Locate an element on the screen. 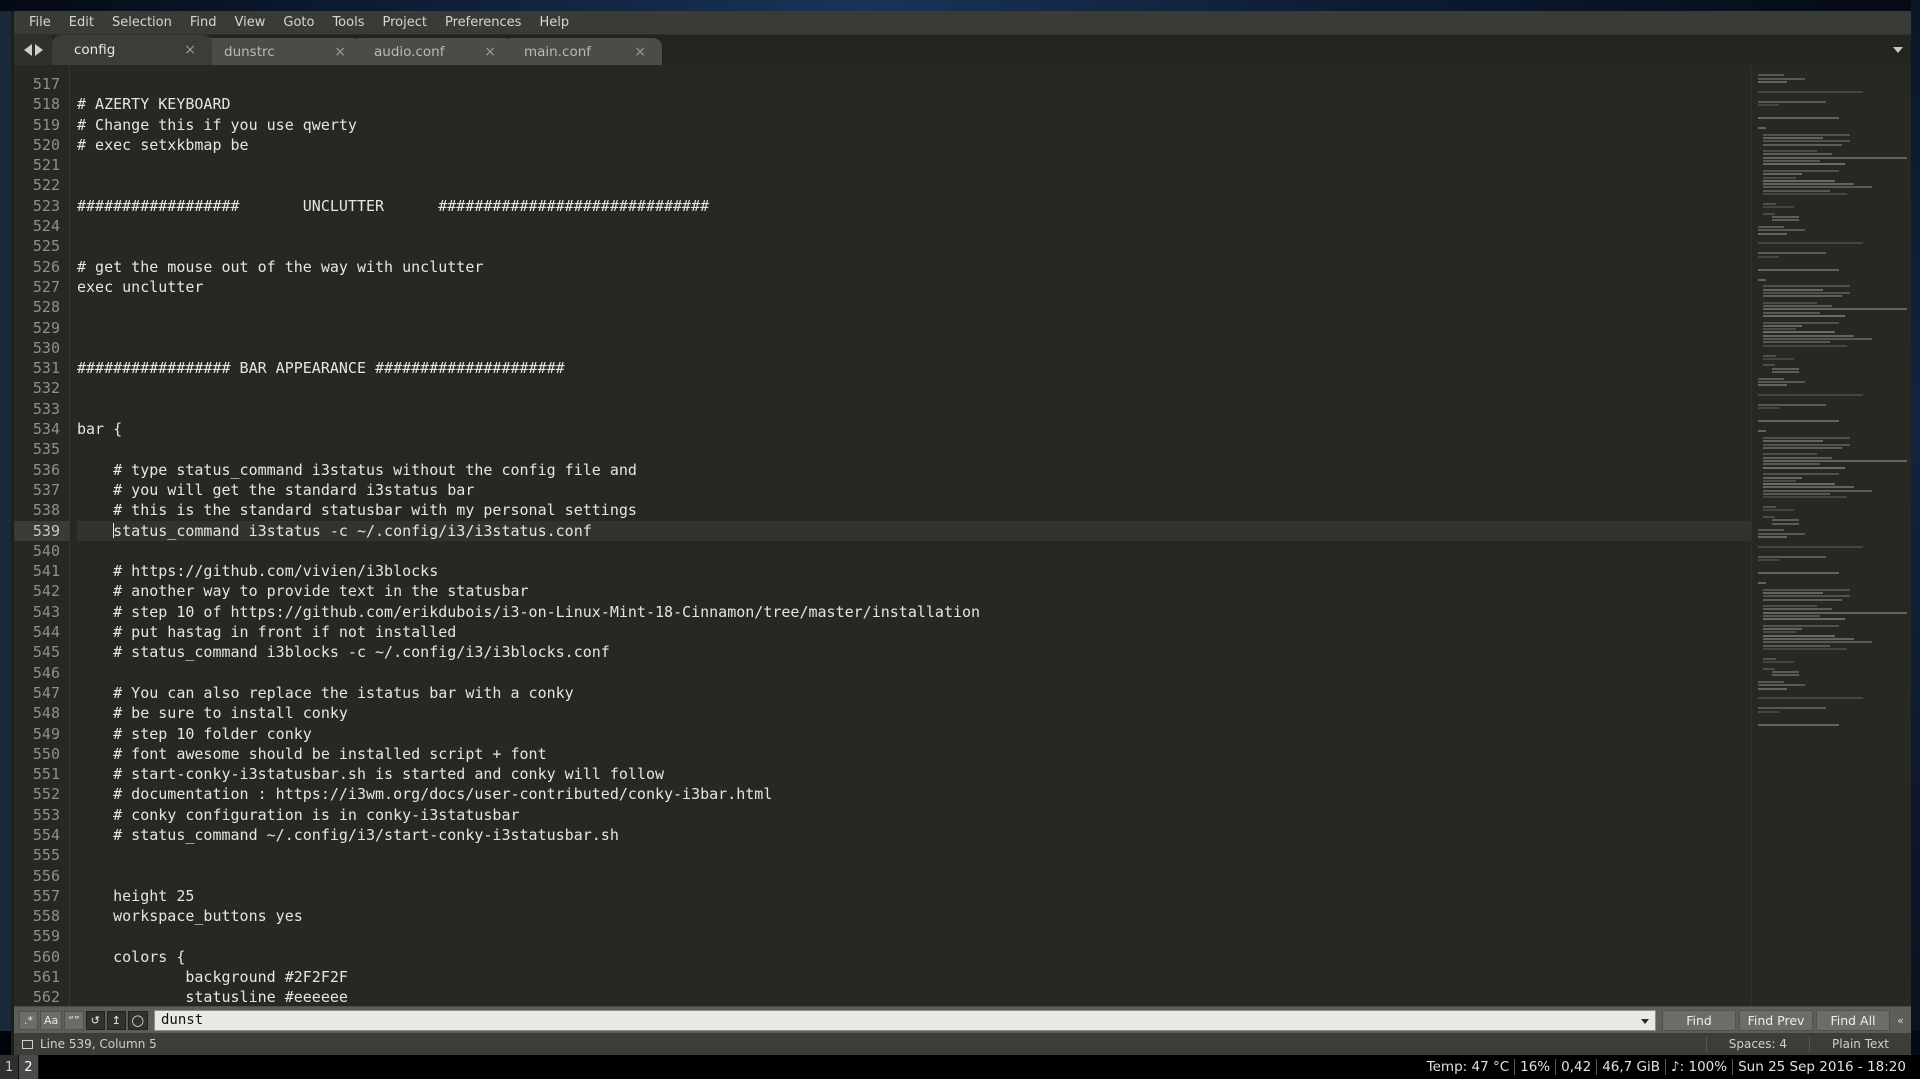 This screenshot has width=1920, height=1079. find-prev-button: Find Prev is located at coordinates (1776, 1020).